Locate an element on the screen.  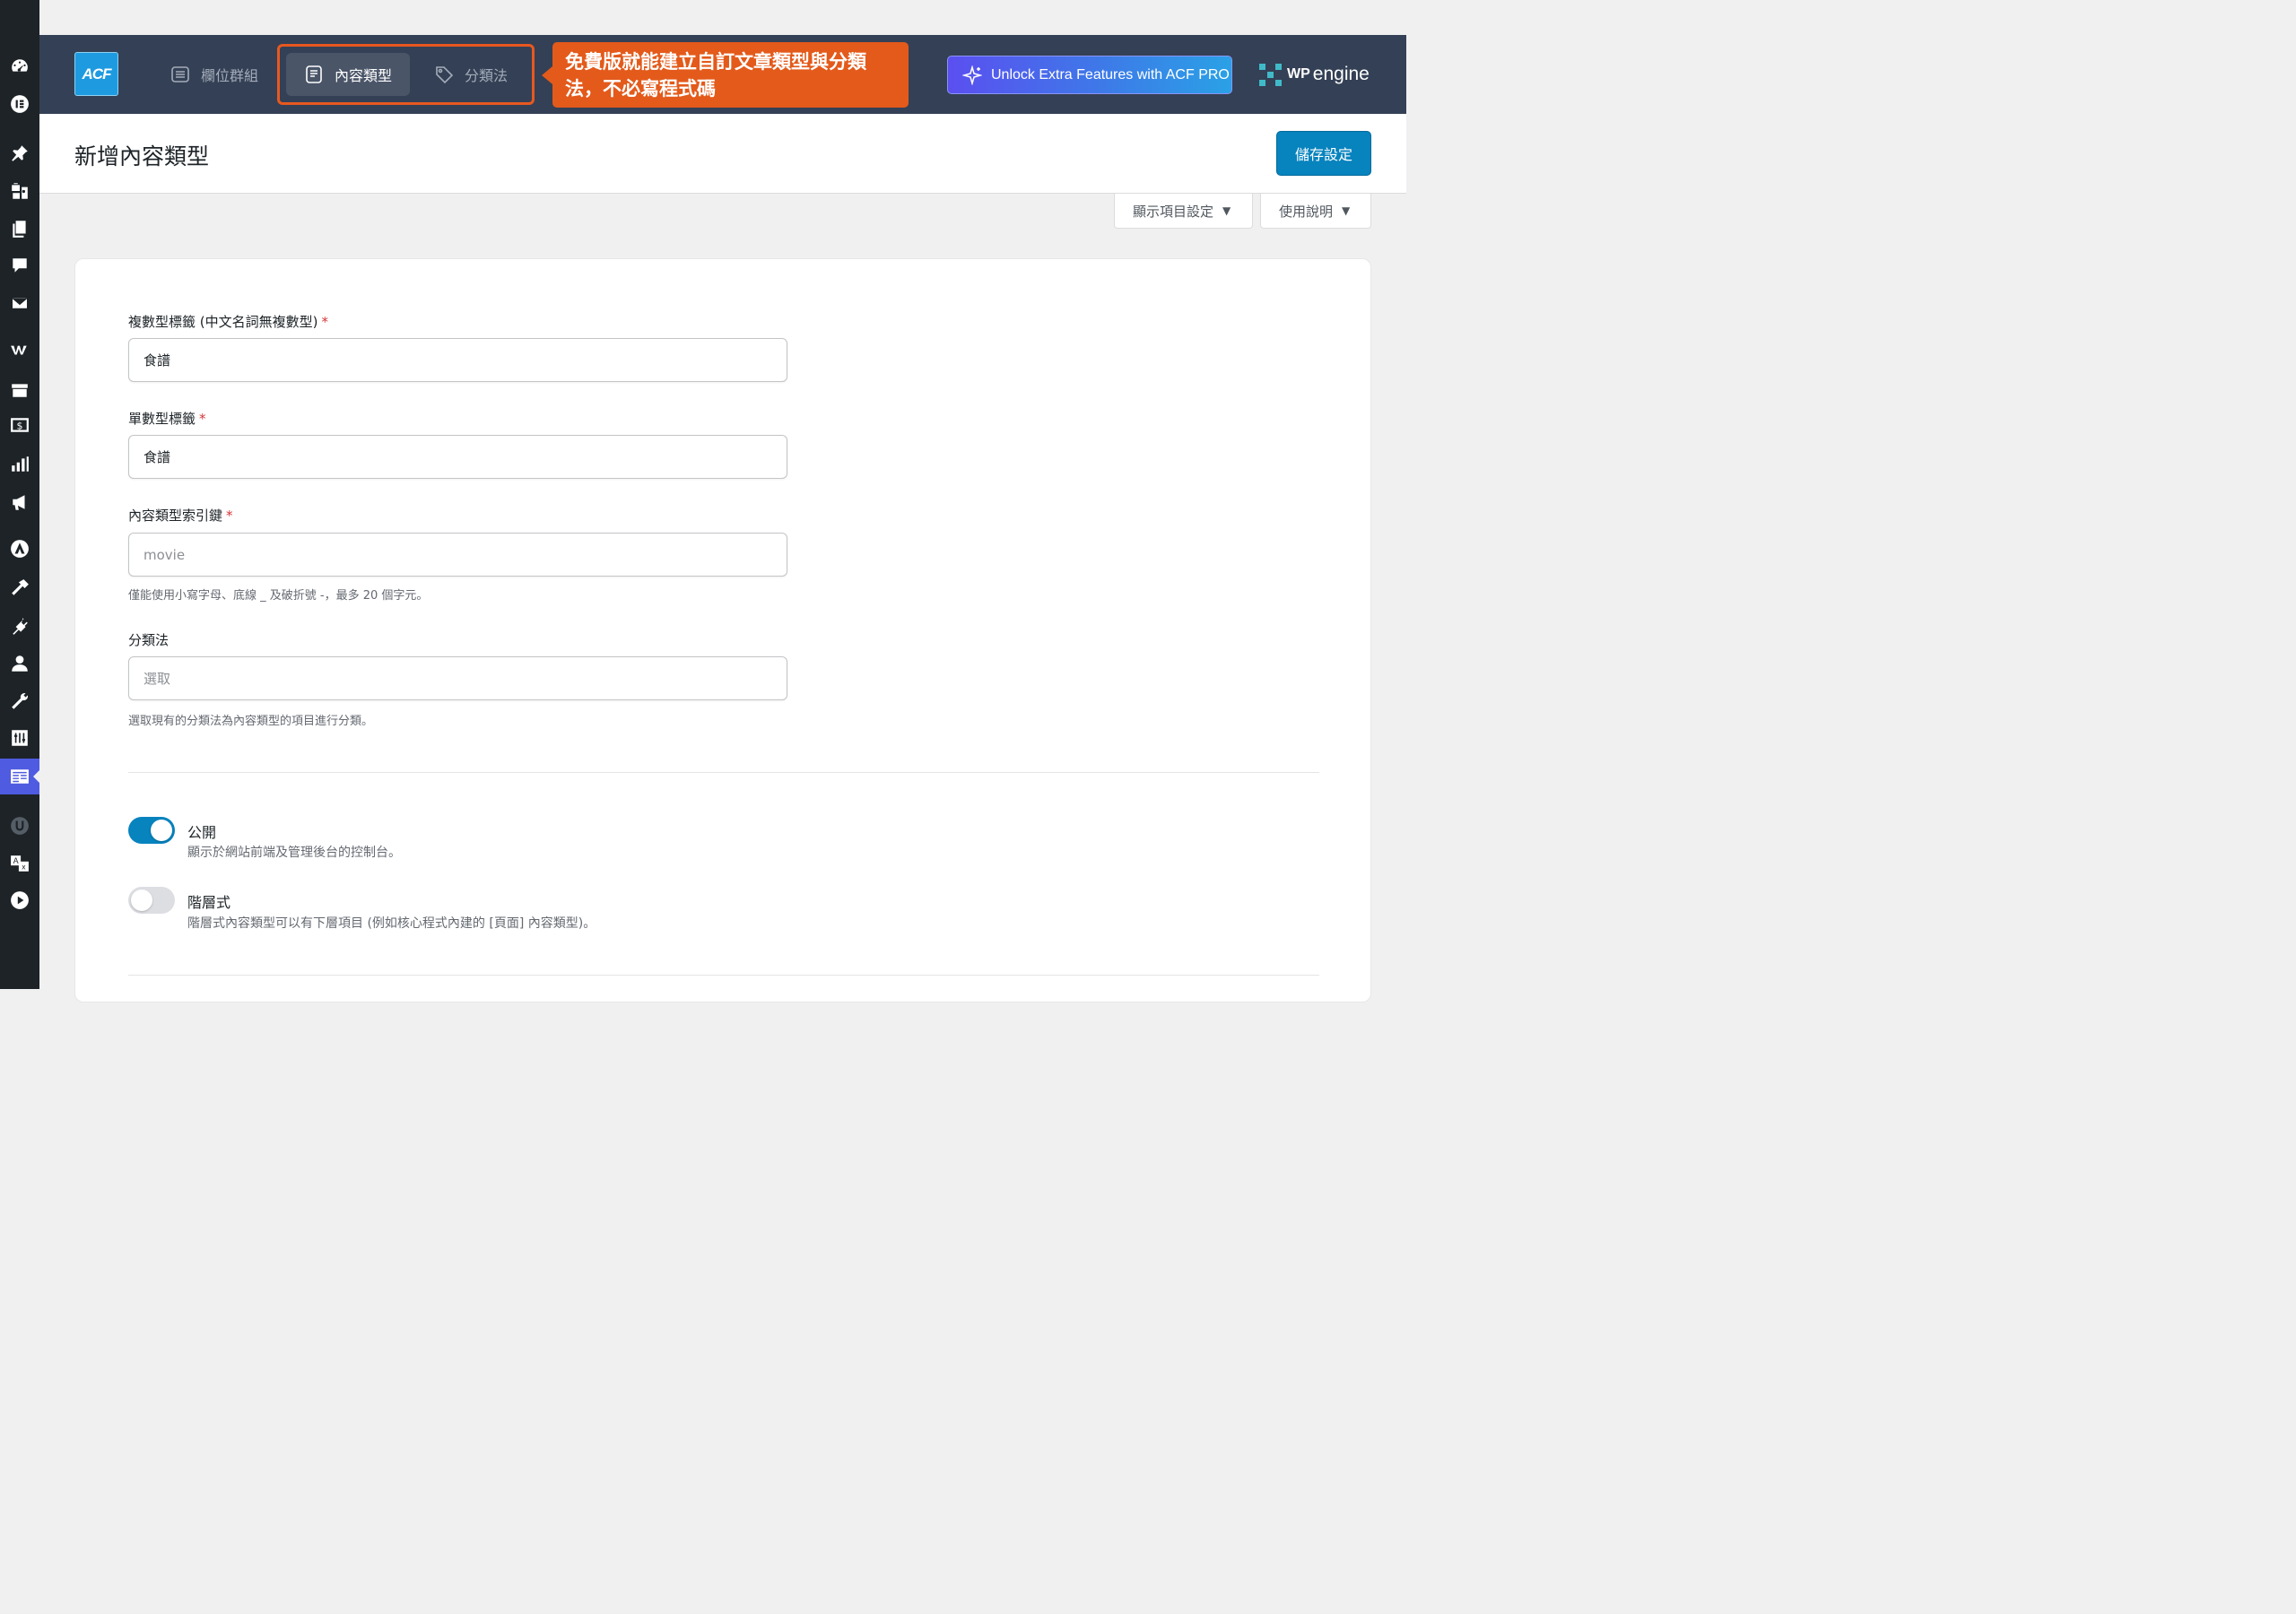
singular-label-input: 食譜 is located at coordinates (457, 457).